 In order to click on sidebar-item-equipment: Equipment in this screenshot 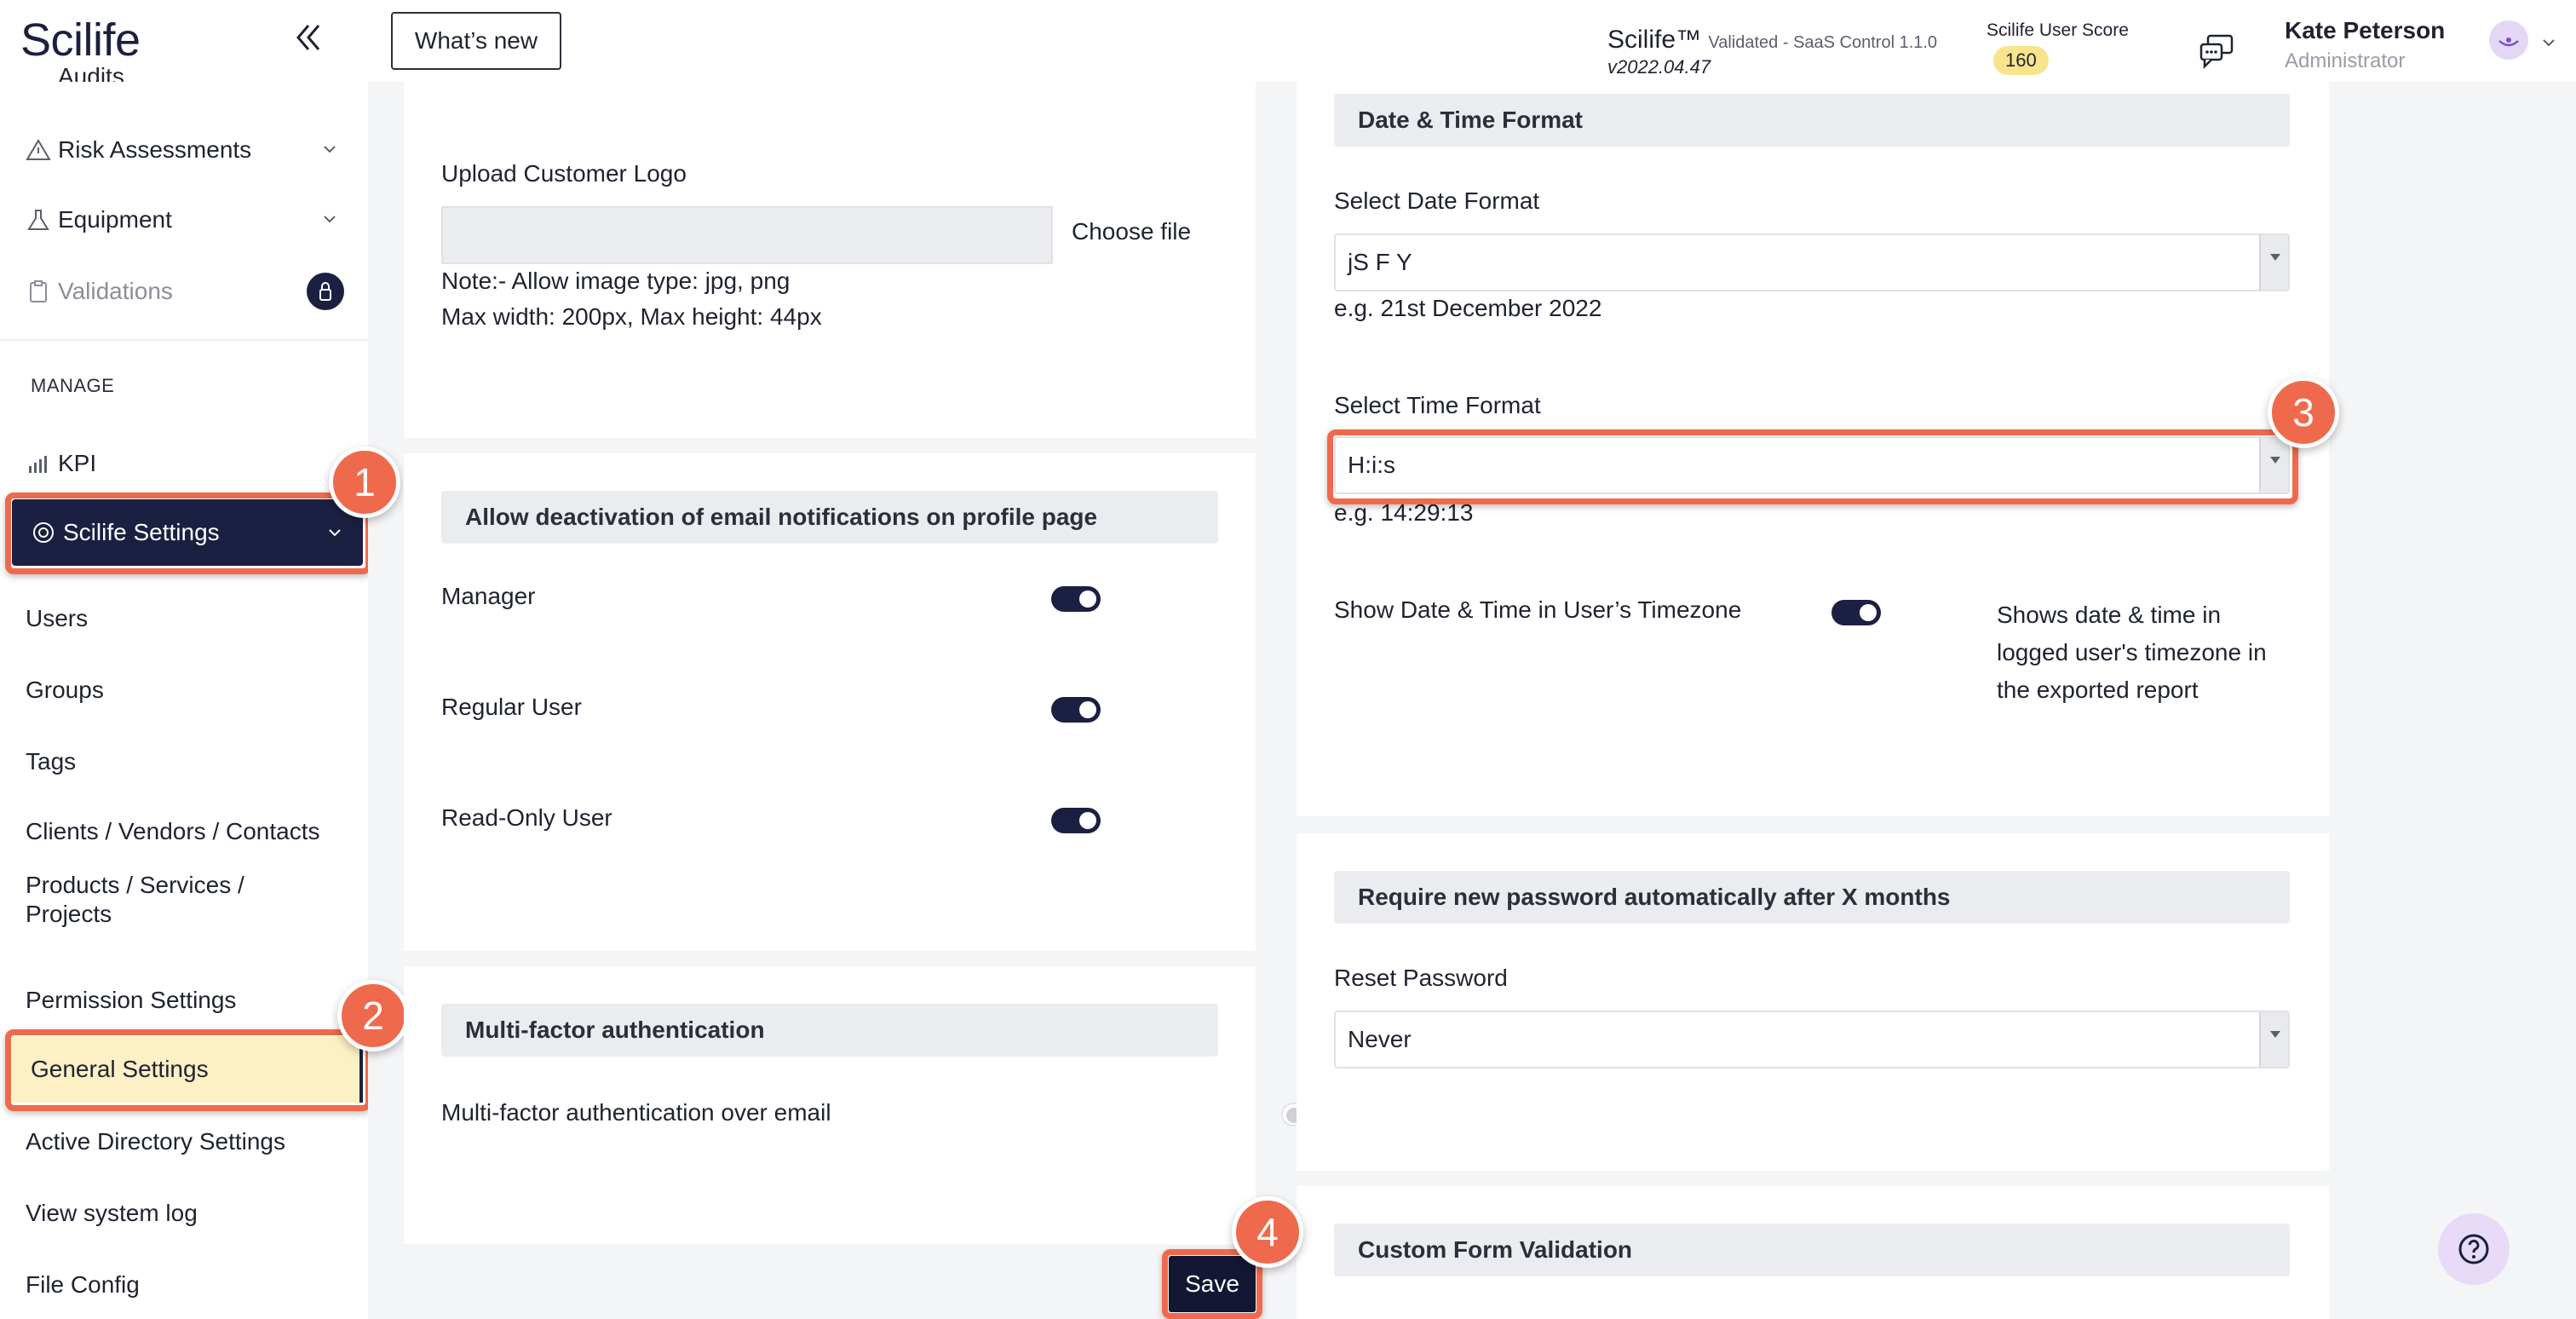, I will do `click(191, 219)`.